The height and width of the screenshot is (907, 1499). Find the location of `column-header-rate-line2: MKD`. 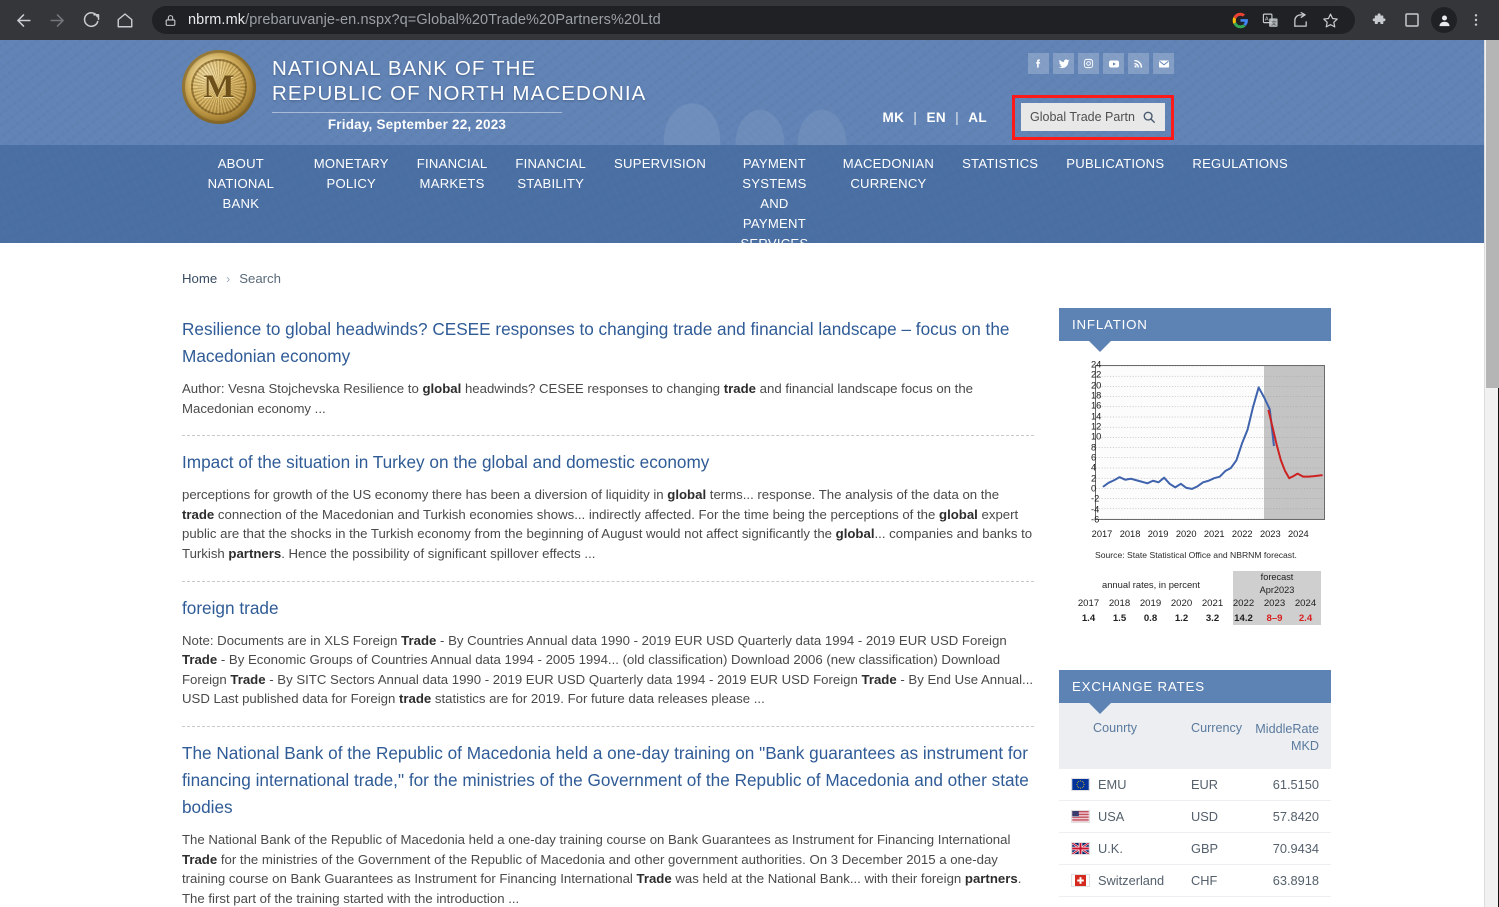

column-header-rate-line2: MKD is located at coordinates (1305, 746).